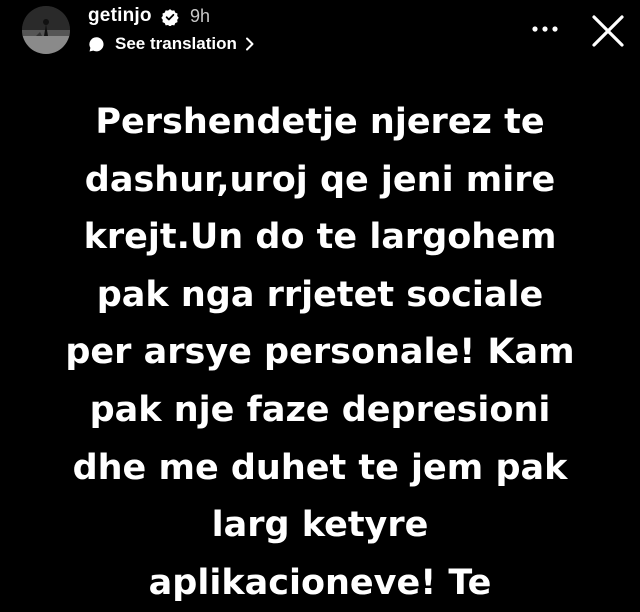 This screenshot has width=640, height=612. Describe the element at coordinates (170, 17) in the screenshot. I see `verified-badge-icon` at that location.